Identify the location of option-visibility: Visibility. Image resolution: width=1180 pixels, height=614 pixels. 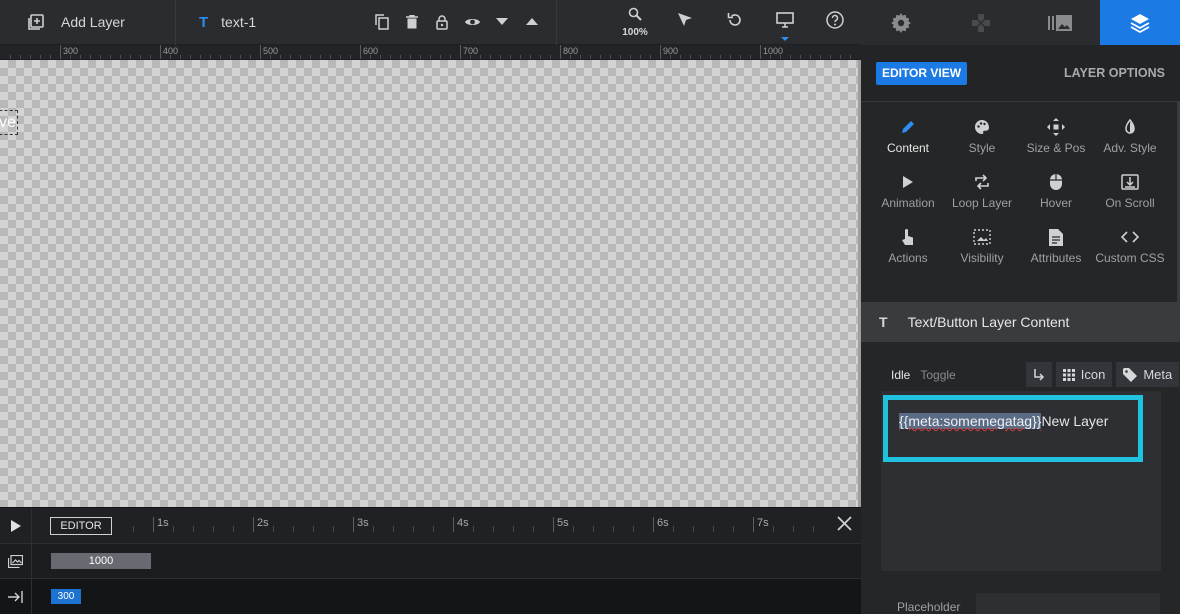
(982, 246).